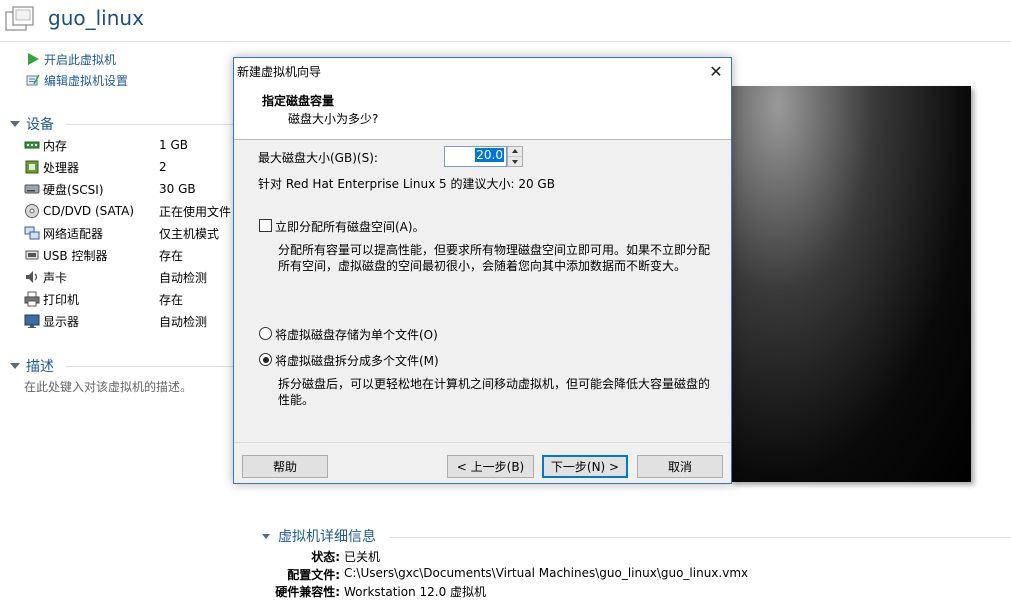 The image size is (1011, 615). Describe the element at coordinates (55, 277) in the screenshot. I see `device-name: 声卡` at that location.